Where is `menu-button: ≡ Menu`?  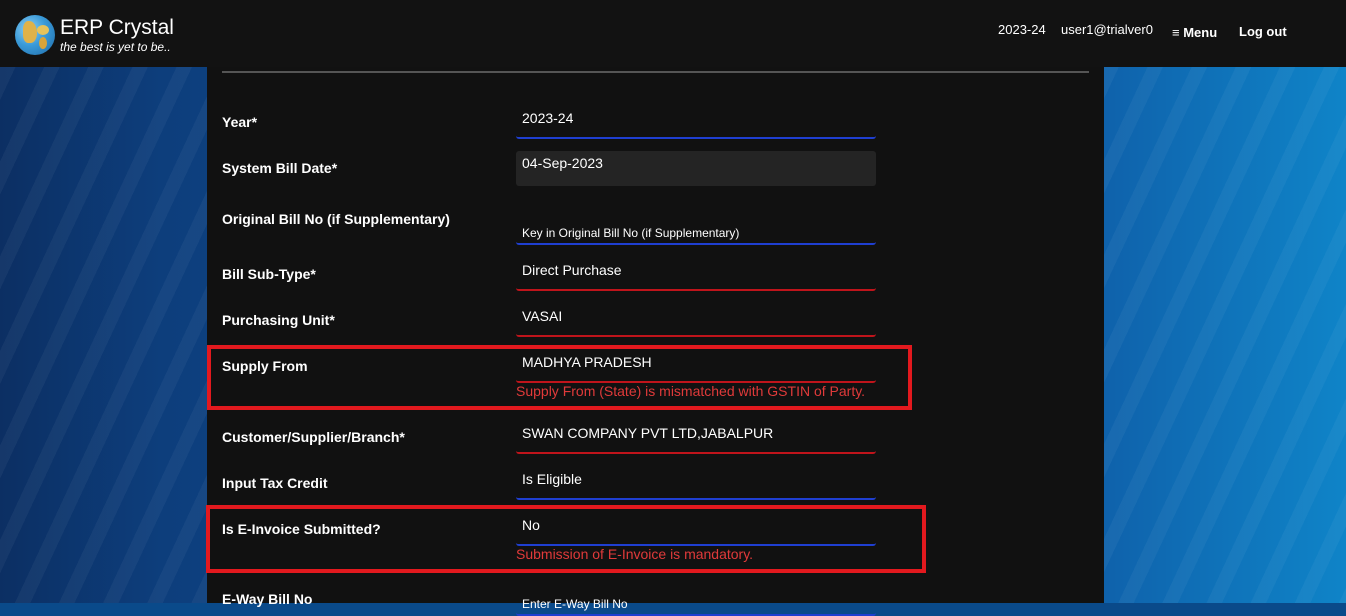 menu-button: ≡ Menu is located at coordinates (1194, 32).